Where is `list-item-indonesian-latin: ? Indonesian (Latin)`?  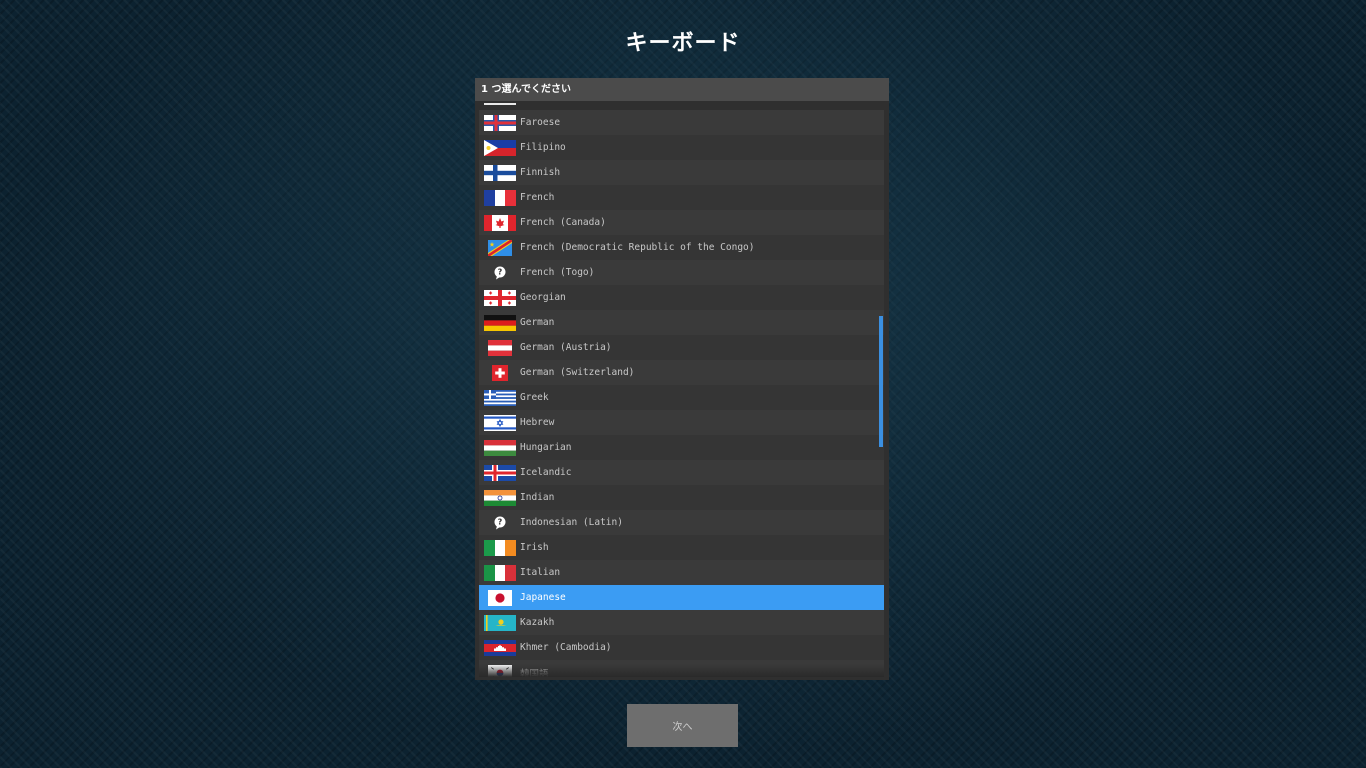 list-item-indonesian-latin: ? Indonesian (Latin) is located at coordinates (681, 522).